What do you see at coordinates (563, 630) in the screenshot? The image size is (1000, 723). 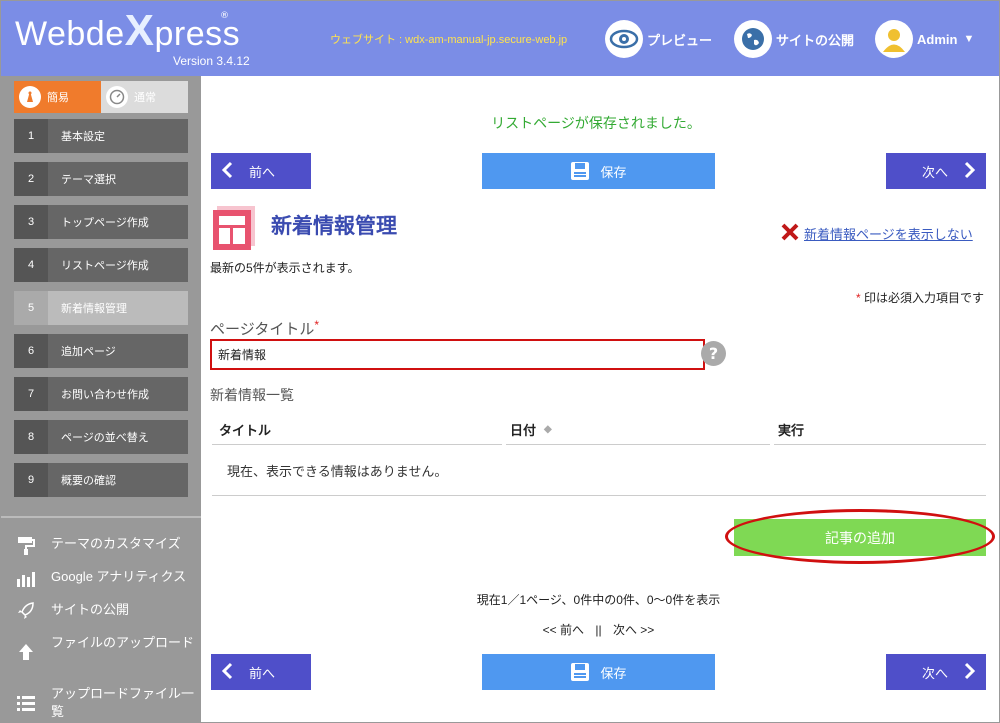 I see `pagination-prev-link: << 前へ` at bounding box center [563, 630].